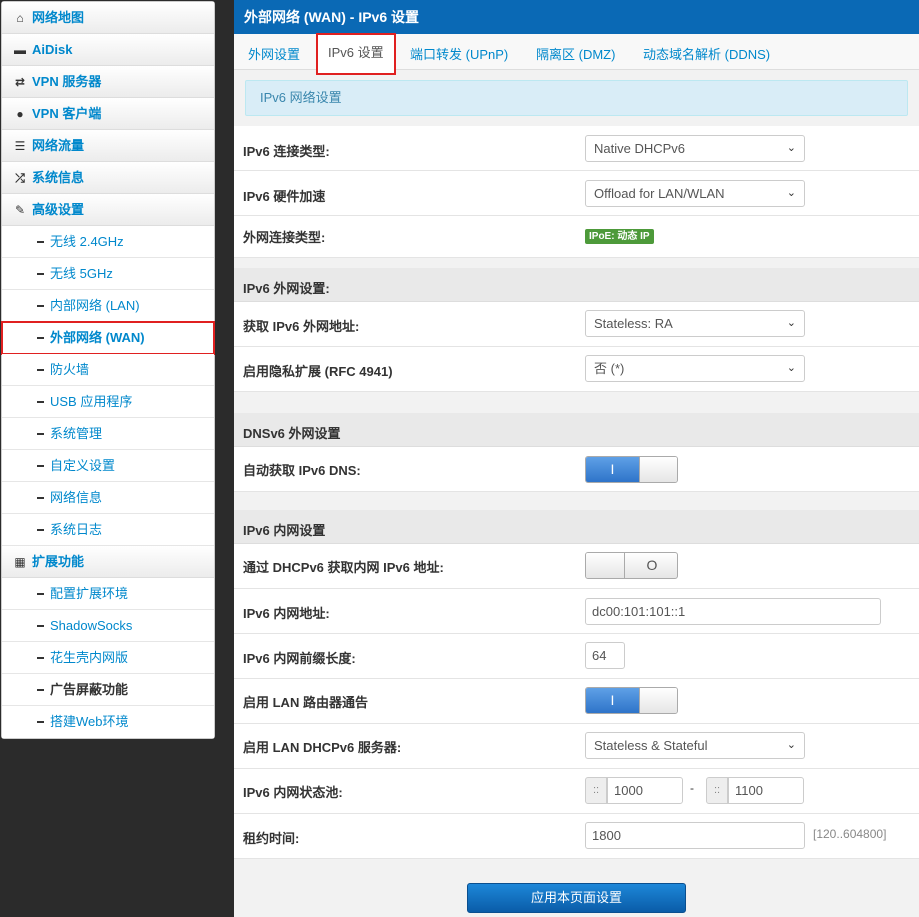 The width and height of the screenshot is (919, 917). What do you see at coordinates (619, 236) in the screenshot?
I see `status-badge: IPoE: 动态 IP` at bounding box center [619, 236].